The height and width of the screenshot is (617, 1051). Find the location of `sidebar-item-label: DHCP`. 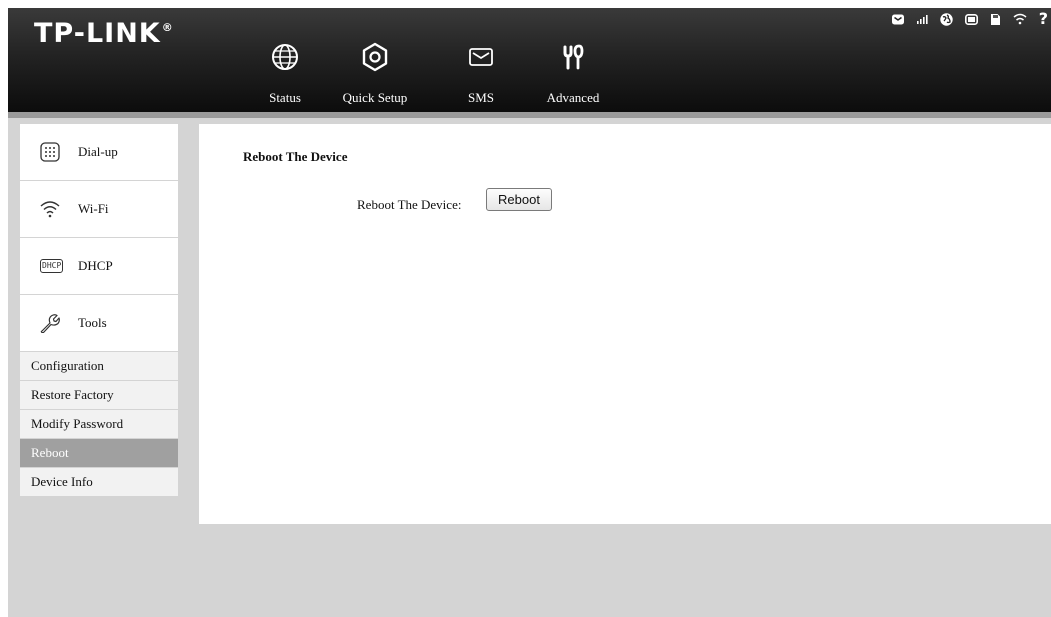

sidebar-item-label: DHCP is located at coordinates (95, 265).